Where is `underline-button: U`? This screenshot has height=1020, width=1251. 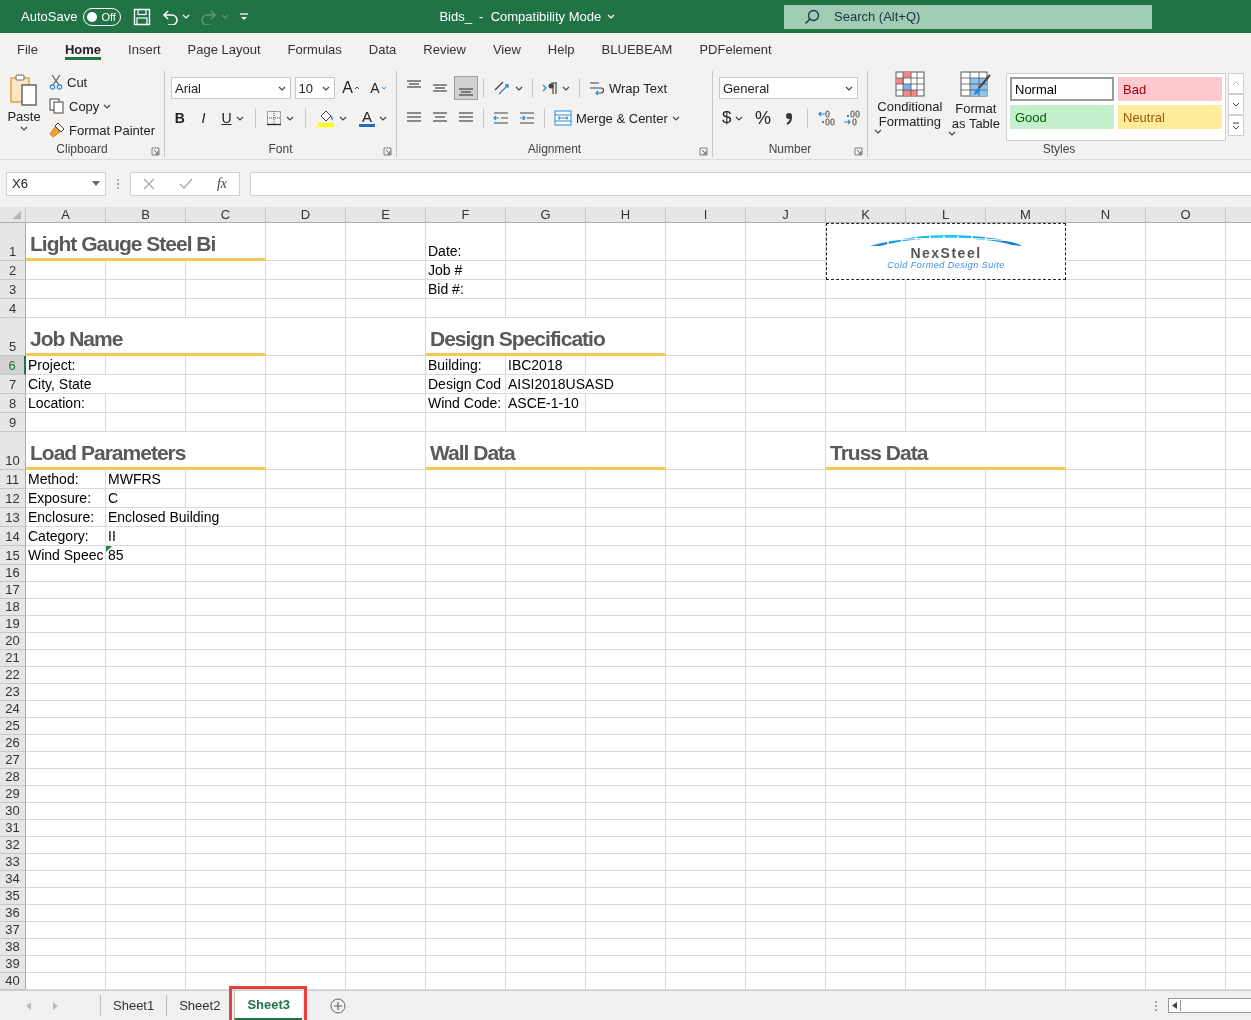
underline-button: U is located at coordinates (232, 118).